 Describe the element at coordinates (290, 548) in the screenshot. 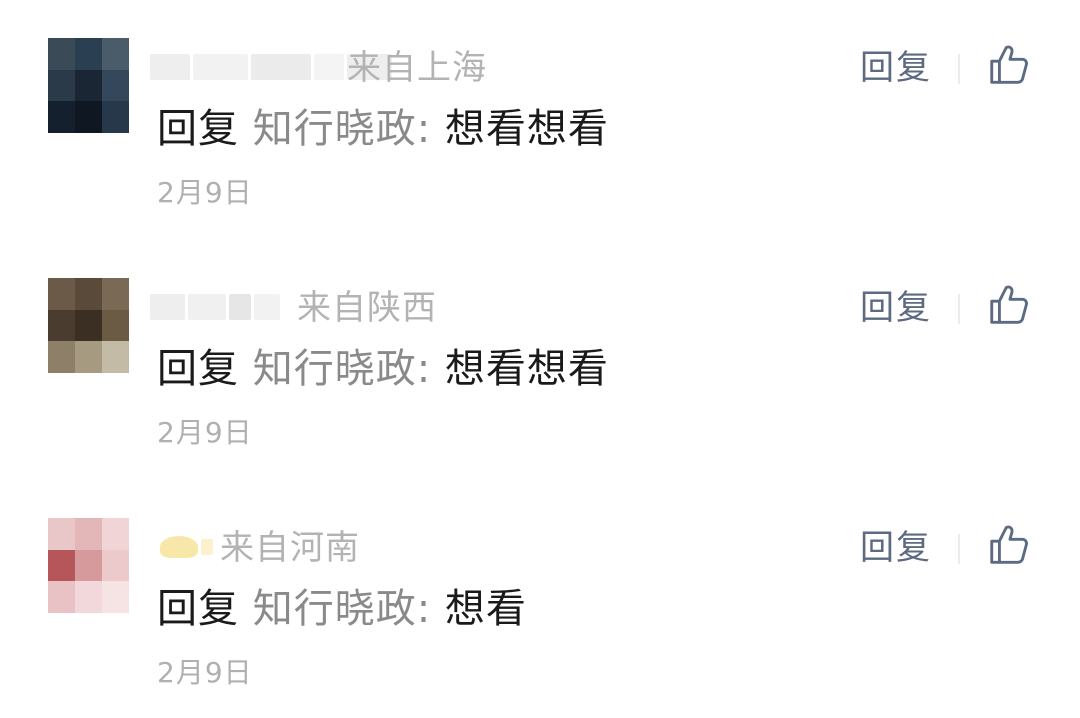

I see `location-label: 来自河南` at that location.